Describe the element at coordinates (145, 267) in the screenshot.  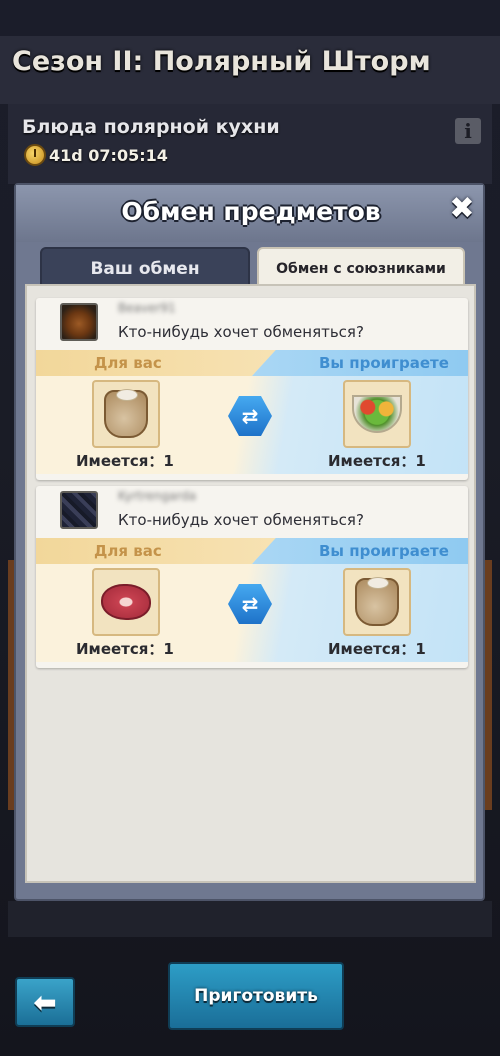
I see `tab-your-exchange: Ваш обмен` at that location.